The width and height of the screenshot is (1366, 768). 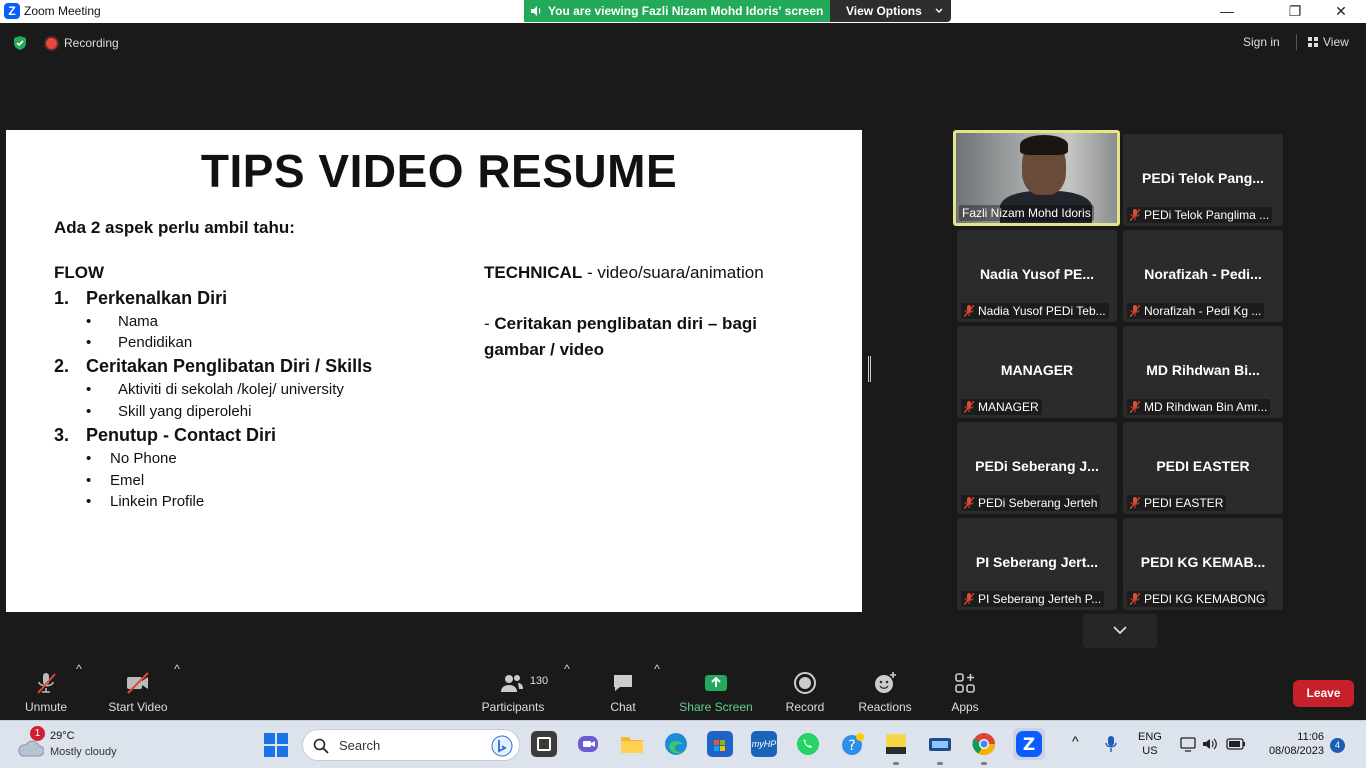 I want to click on section-number: 2., so click(x=62, y=366).